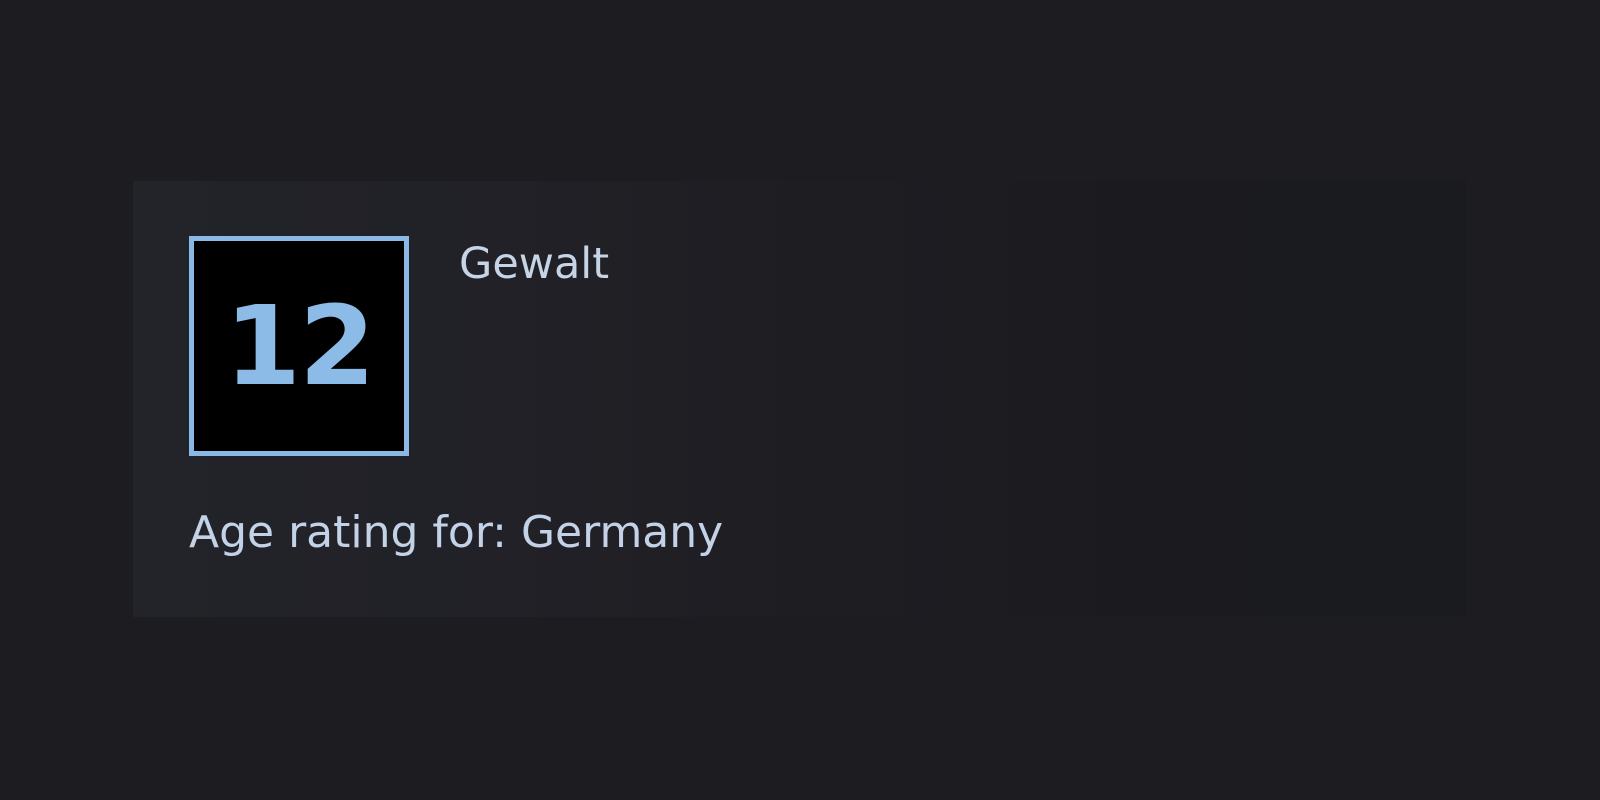 The height and width of the screenshot is (800, 1600). I want to click on age-rating-badge: 12, so click(299, 346).